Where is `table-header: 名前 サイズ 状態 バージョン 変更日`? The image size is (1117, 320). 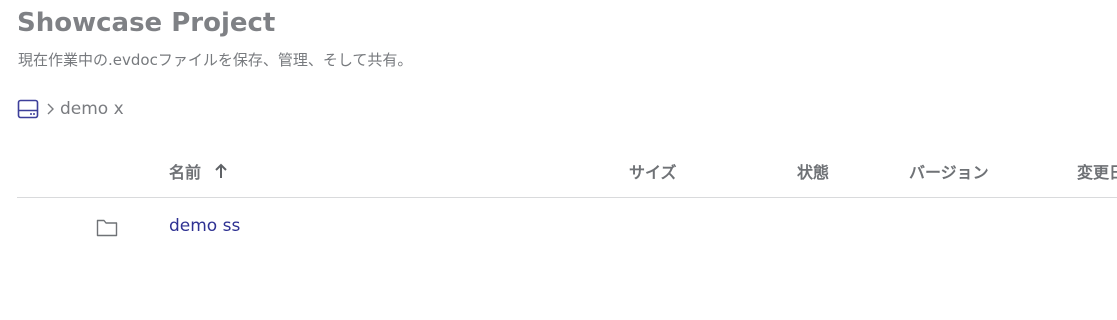 table-header: 名前 サイズ 状態 バージョン 変更日 is located at coordinates (558, 170).